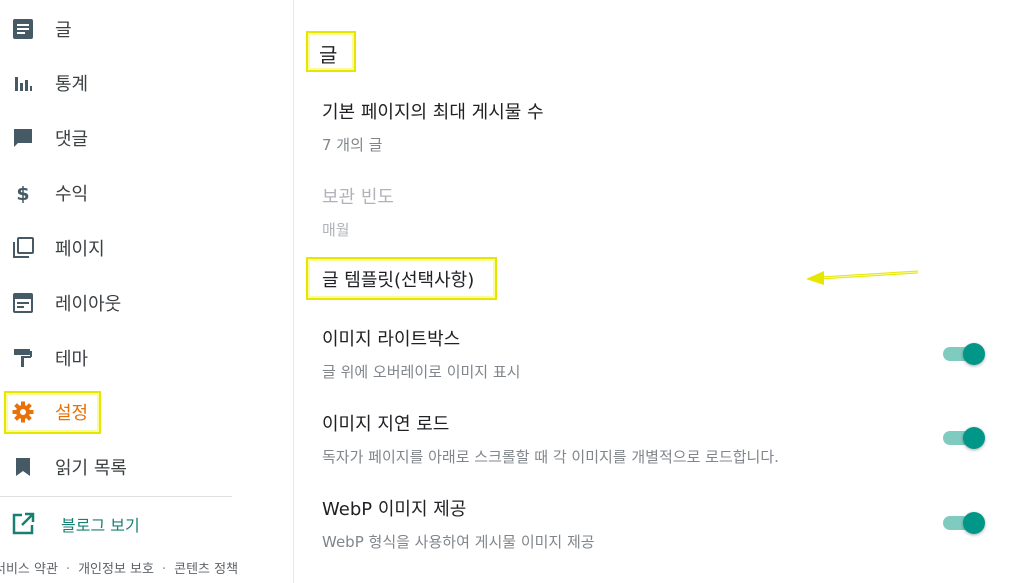  I want to click on sidebar-item-stats: 통계, so click(130, 83).